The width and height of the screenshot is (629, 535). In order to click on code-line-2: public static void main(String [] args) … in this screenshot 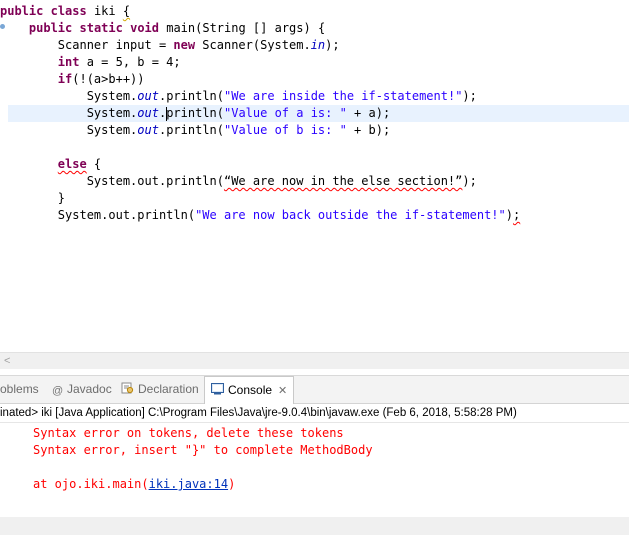, I will do `click(314, 28)`.